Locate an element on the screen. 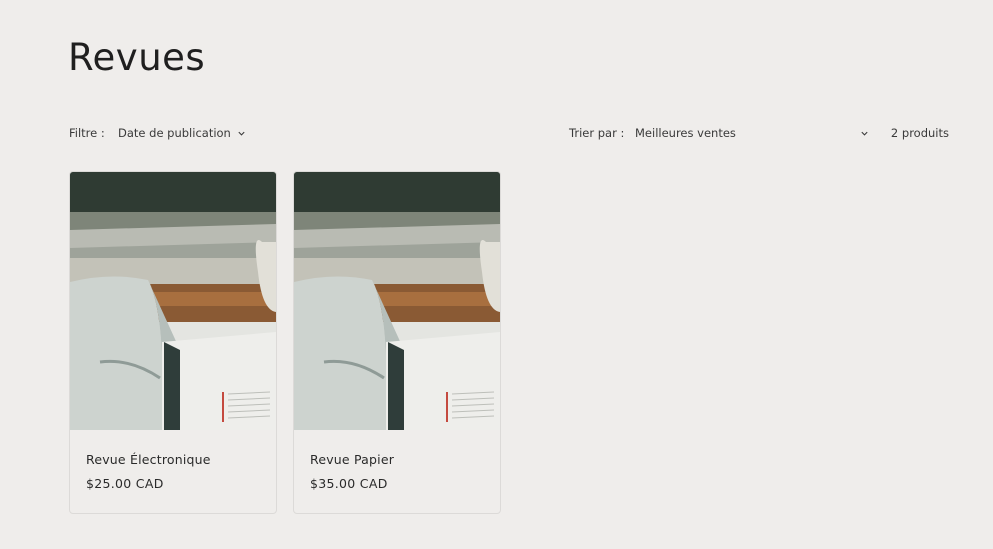 This screenshot has width=993, height=549. filter-date-dropdown: Date de publication is located at coordinates (182, 133).